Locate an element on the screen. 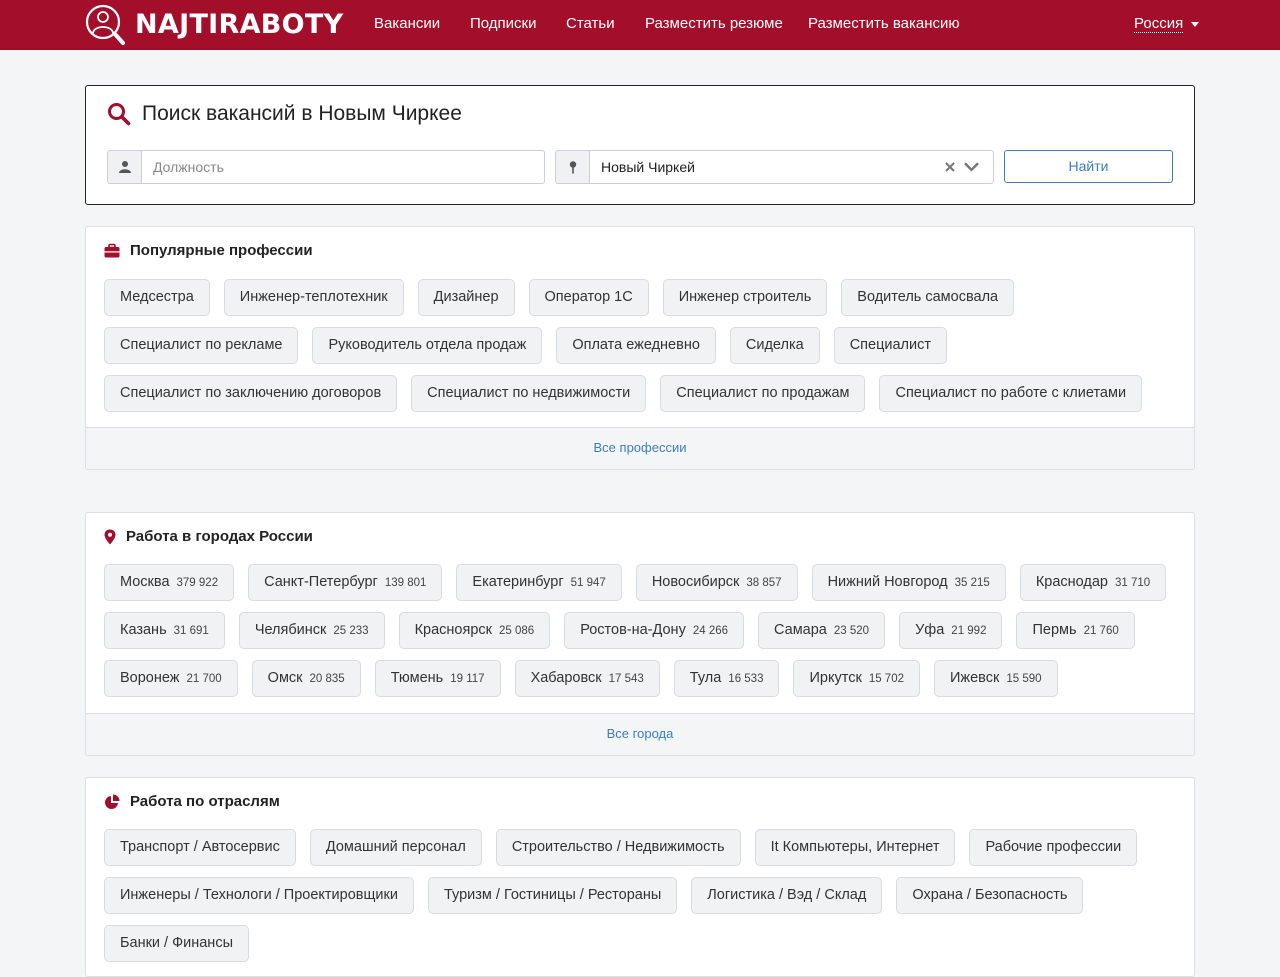 Image resolution: width=1280 pixels, height=977 pixels. city-name: Новосибирск is located at coordinates (695, 582).